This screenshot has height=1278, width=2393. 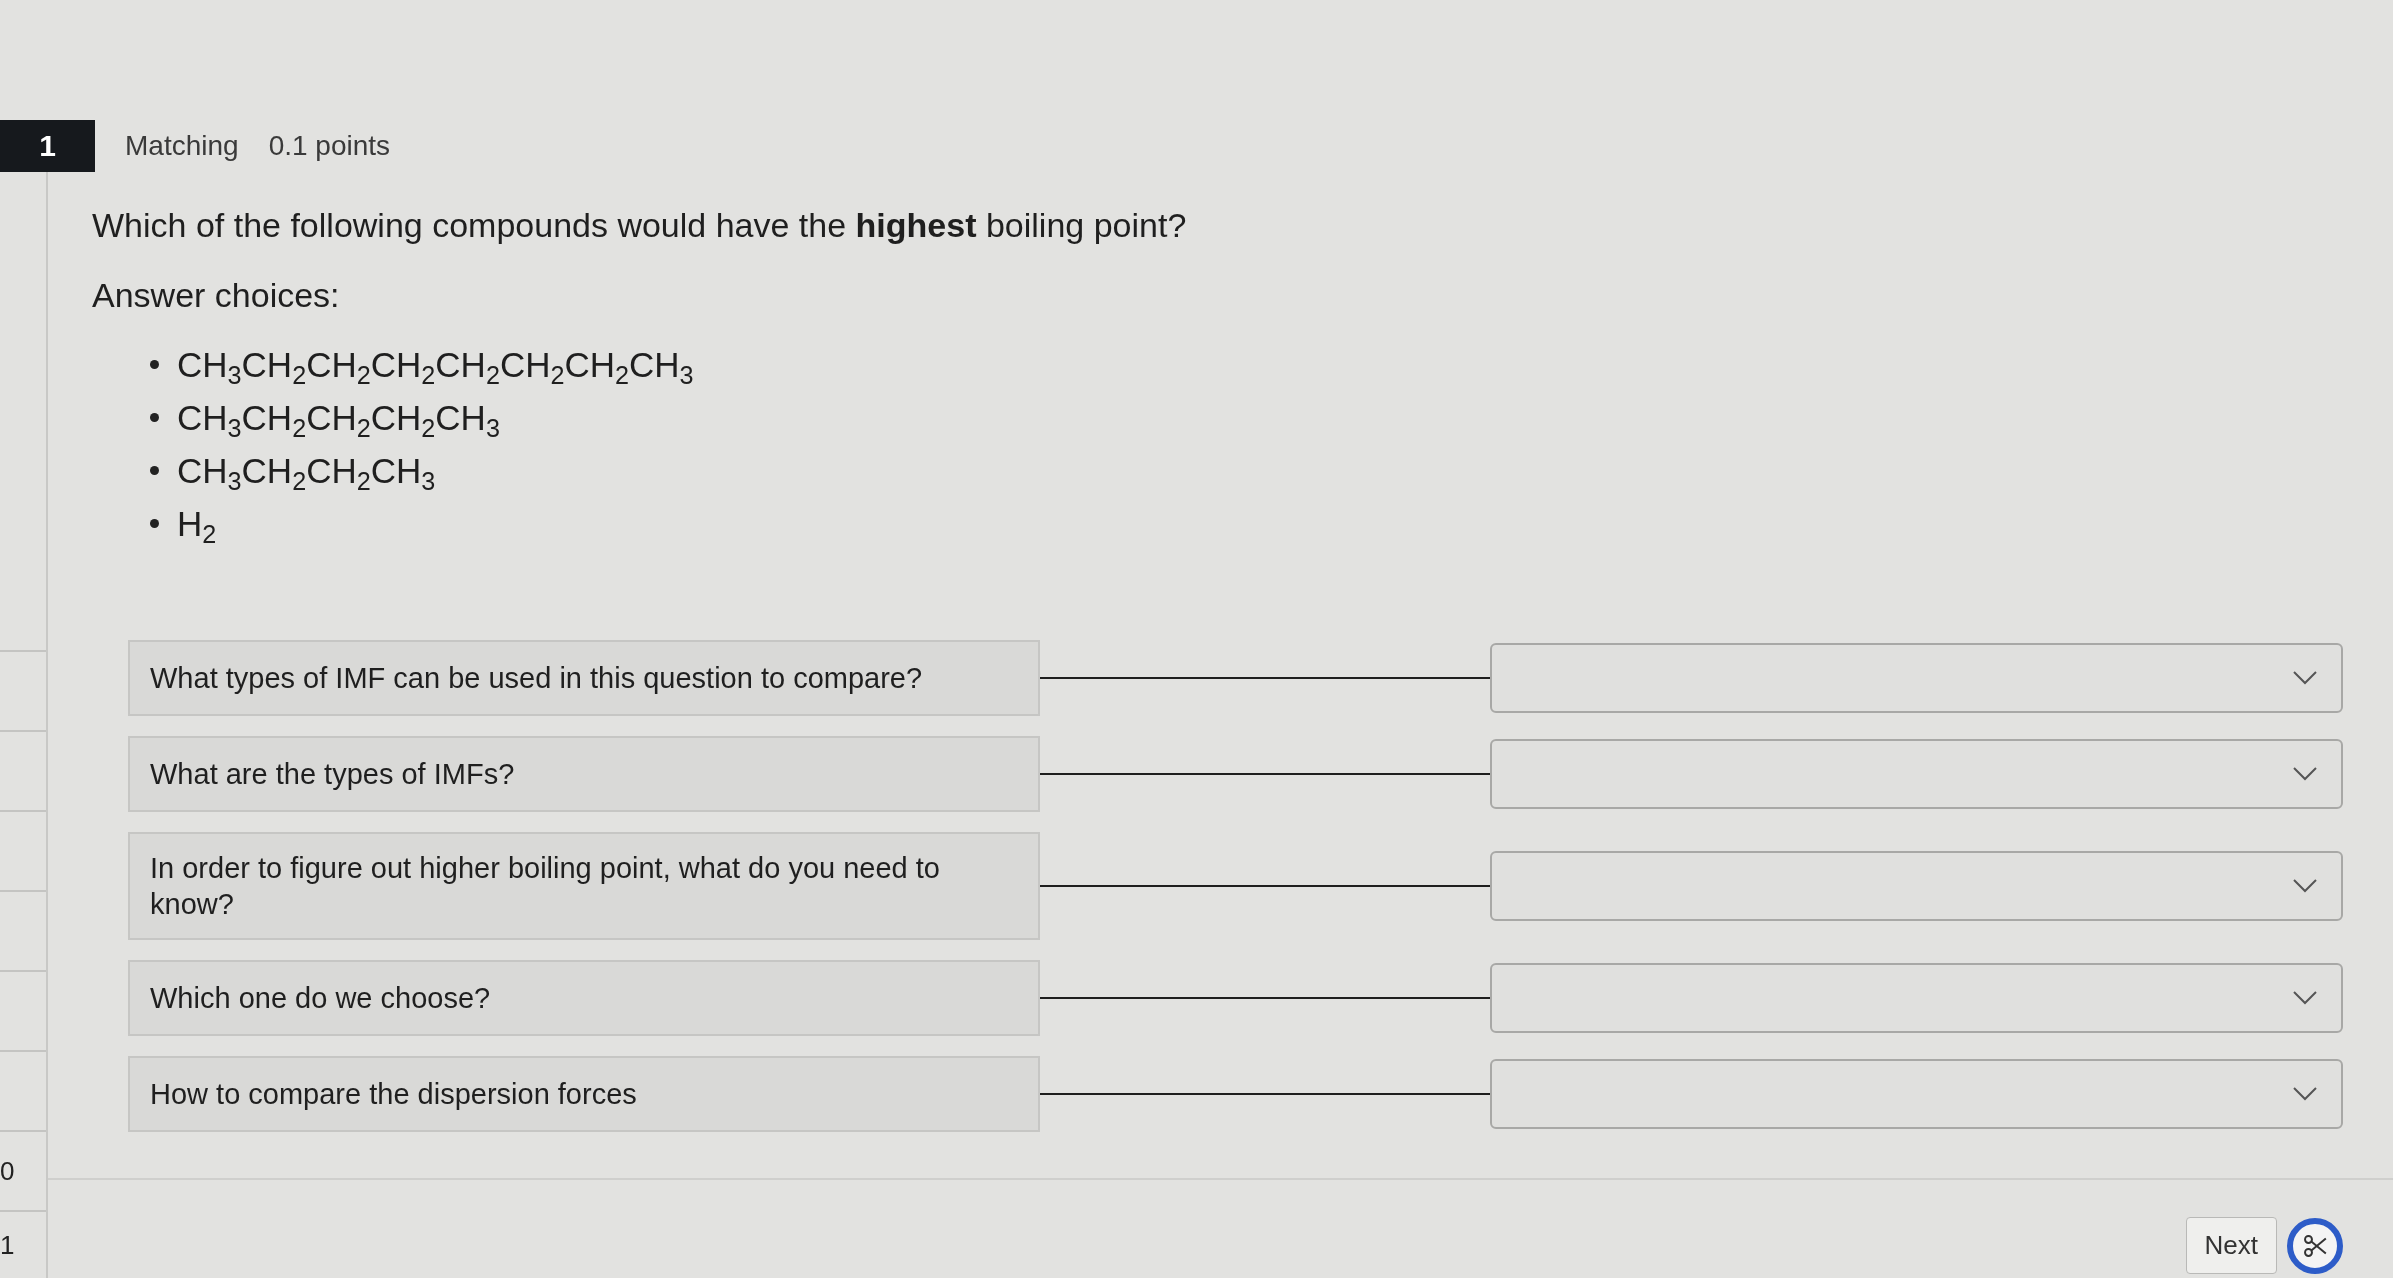 I want to click on formula-text: CH$_{3}$CH$_{2}$CH$_{2}$CH$_{2}$CH$_{3}$, so click(x=338, y=418).